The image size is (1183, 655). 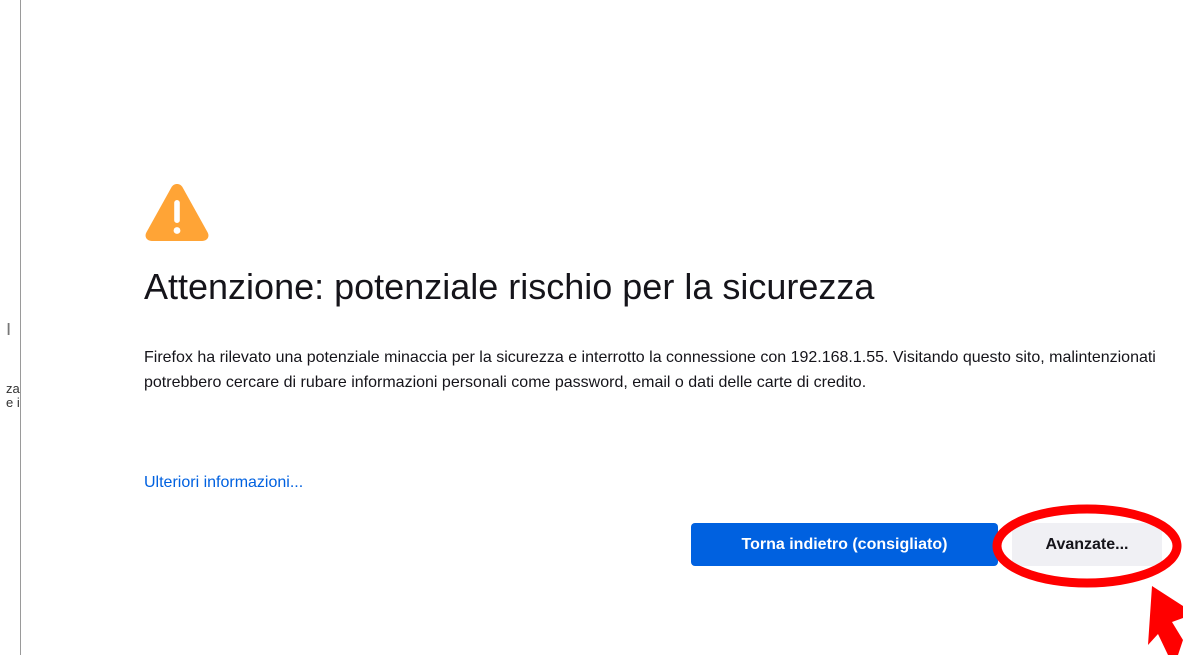 What do you see at coordinates (177, 212) in the screenshot?
I see `warning-triangle-icon` at bounding box center [177, 212].